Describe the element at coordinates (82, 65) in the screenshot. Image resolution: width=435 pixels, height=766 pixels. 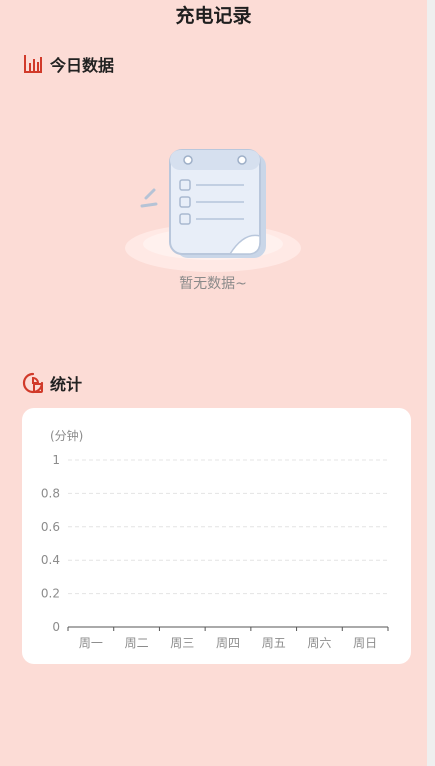
I see `today-section-title: 今日数据` at that location.